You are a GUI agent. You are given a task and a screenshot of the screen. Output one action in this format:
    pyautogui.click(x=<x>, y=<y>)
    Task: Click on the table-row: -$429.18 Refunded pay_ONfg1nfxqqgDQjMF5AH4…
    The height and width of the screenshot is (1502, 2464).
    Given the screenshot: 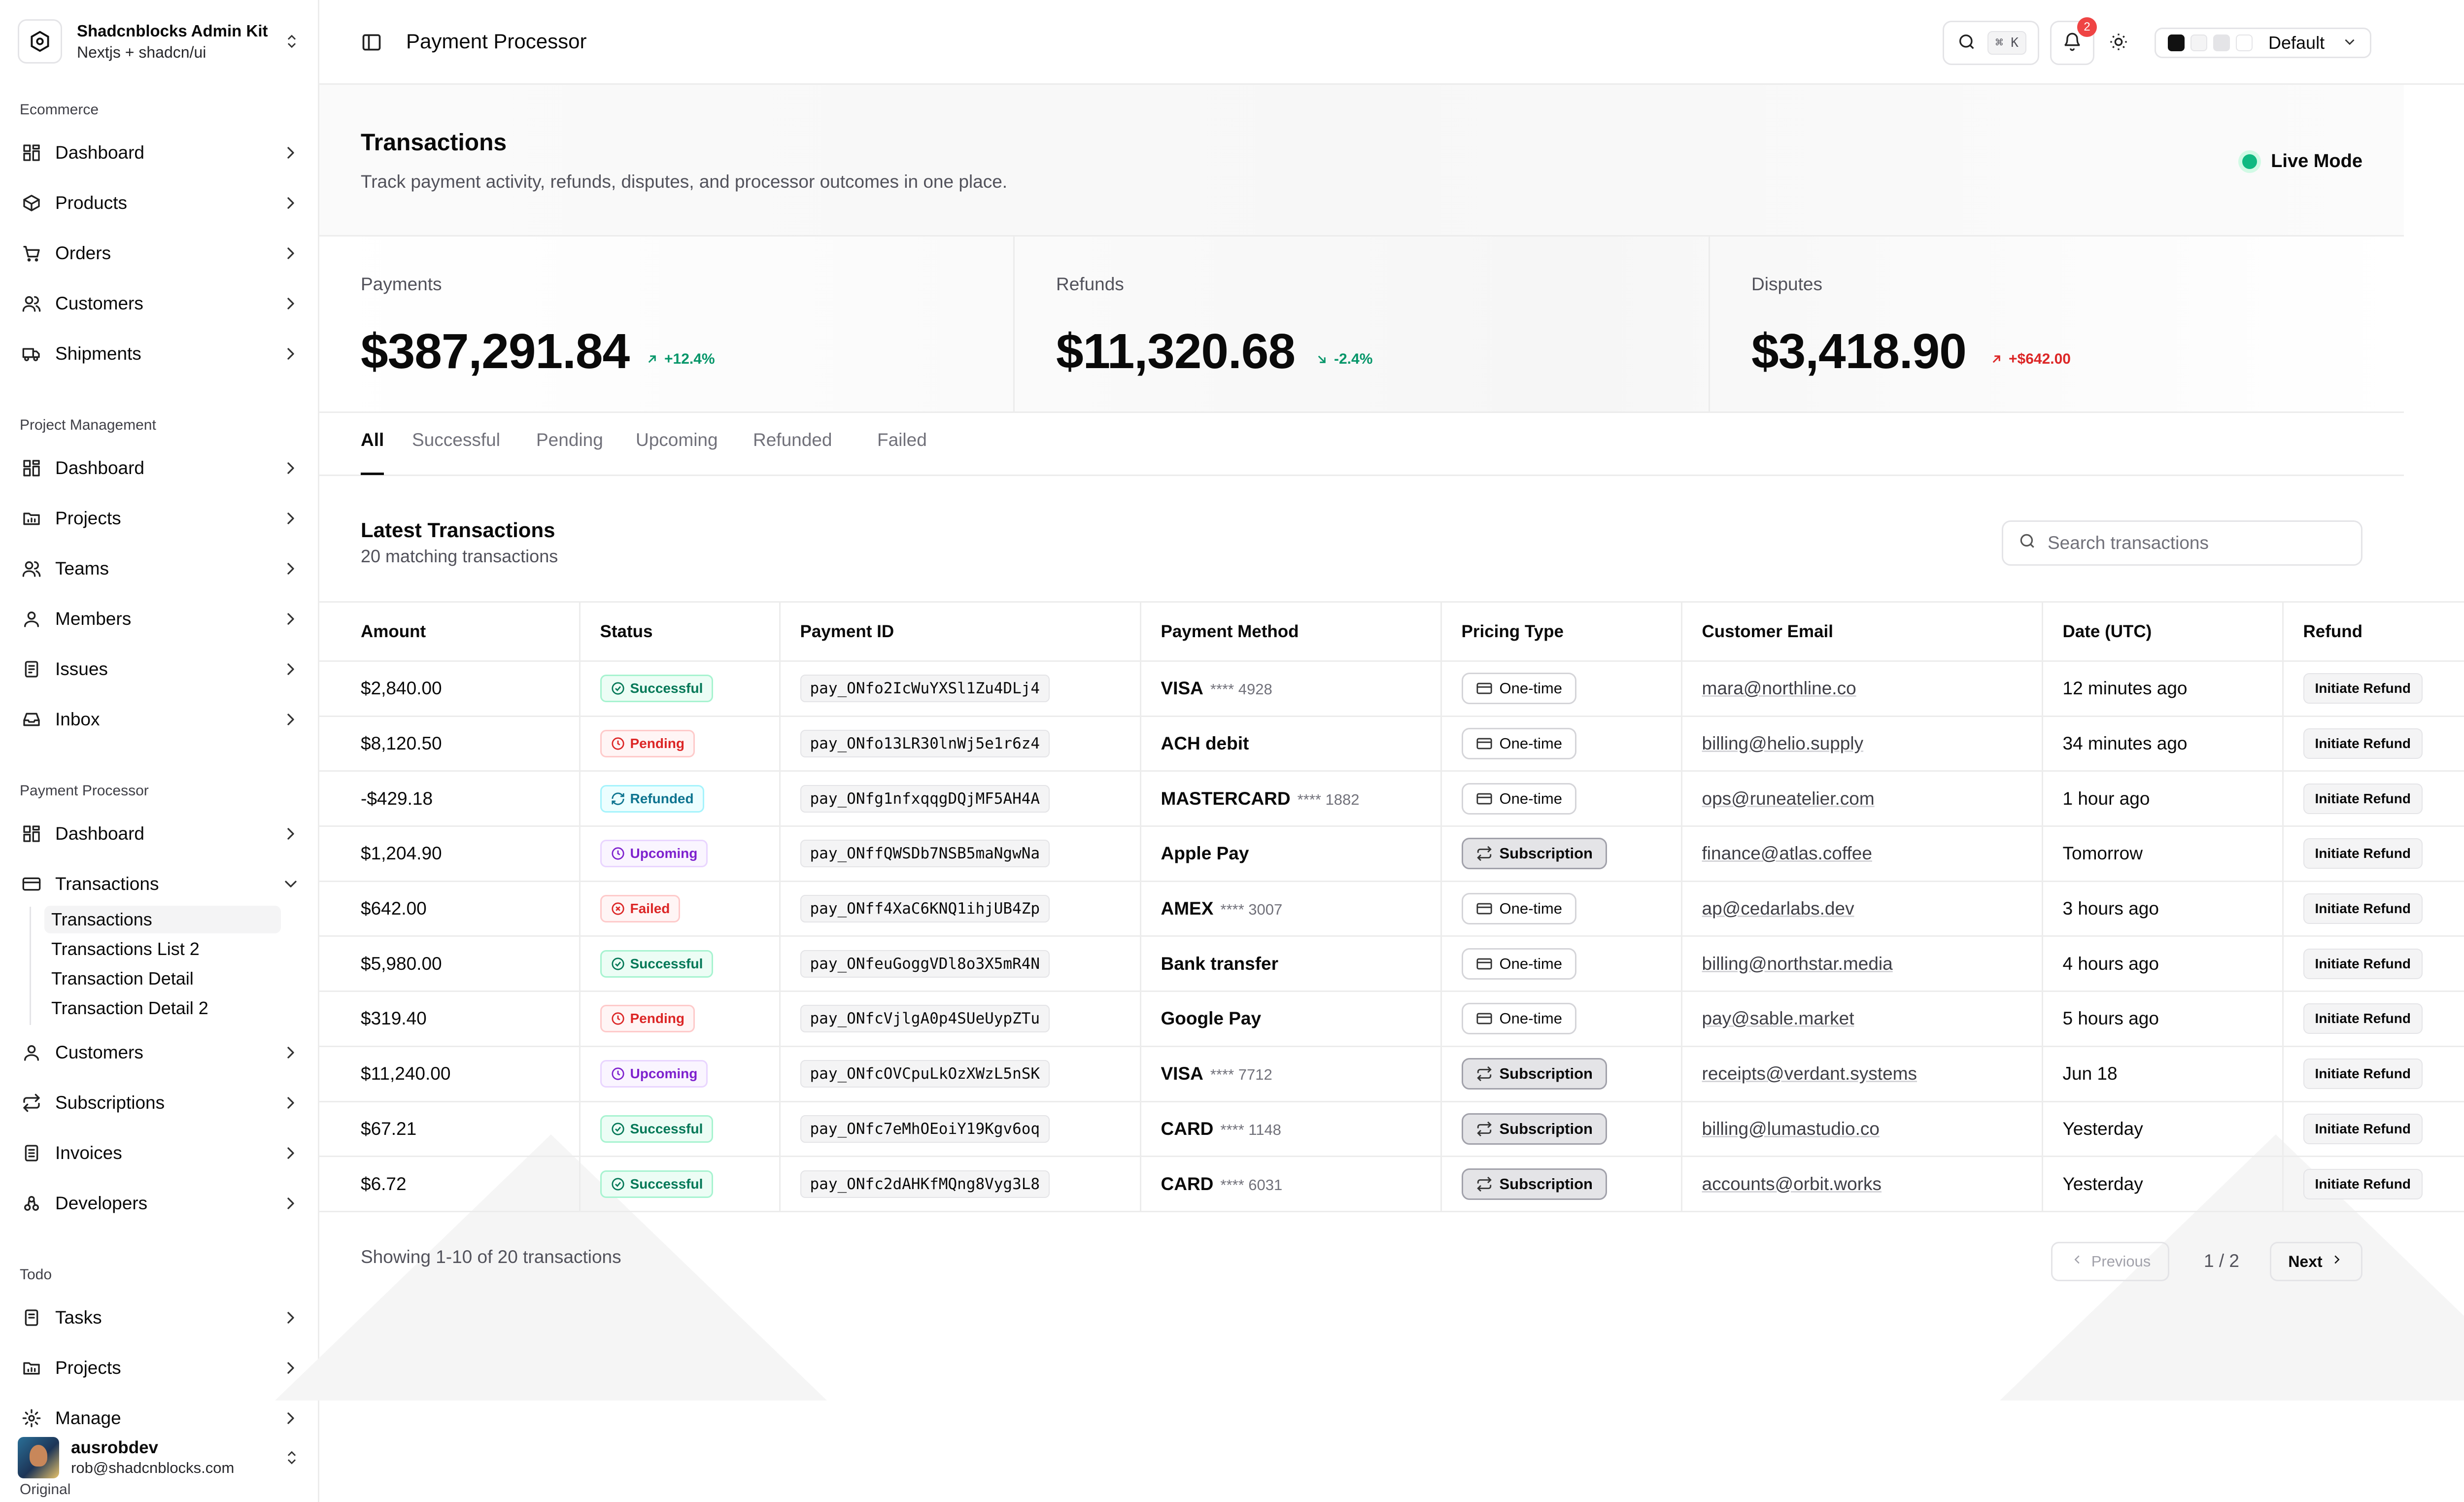 What is the action you would take?
    pyautogui.click(x=1391, y=799)
    